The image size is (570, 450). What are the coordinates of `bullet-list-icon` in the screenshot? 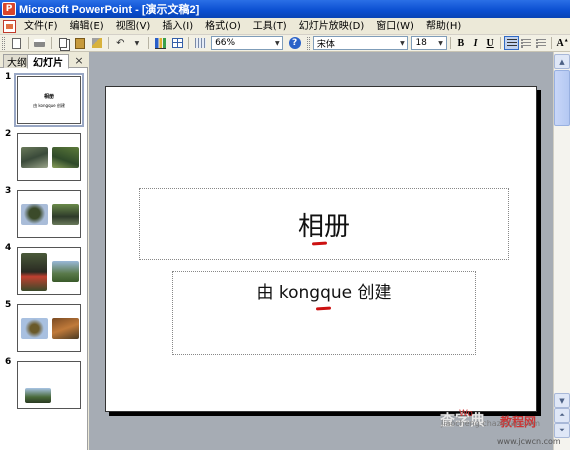 It's located at (541, 43).